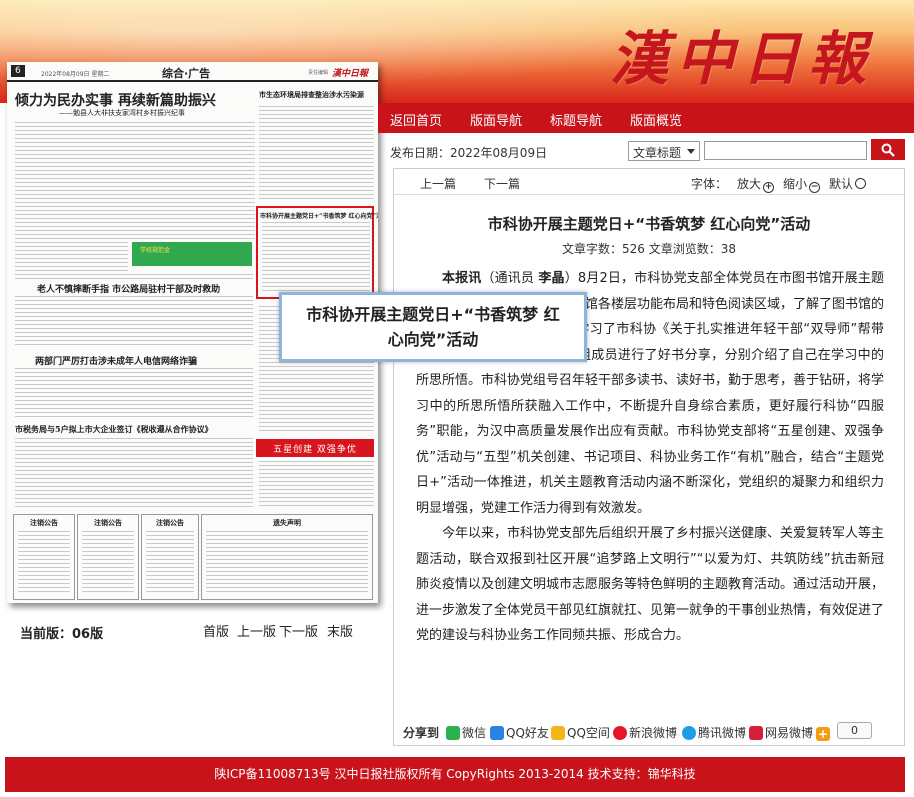  I want to click on logo: 漢中日報, so click(741, 59).